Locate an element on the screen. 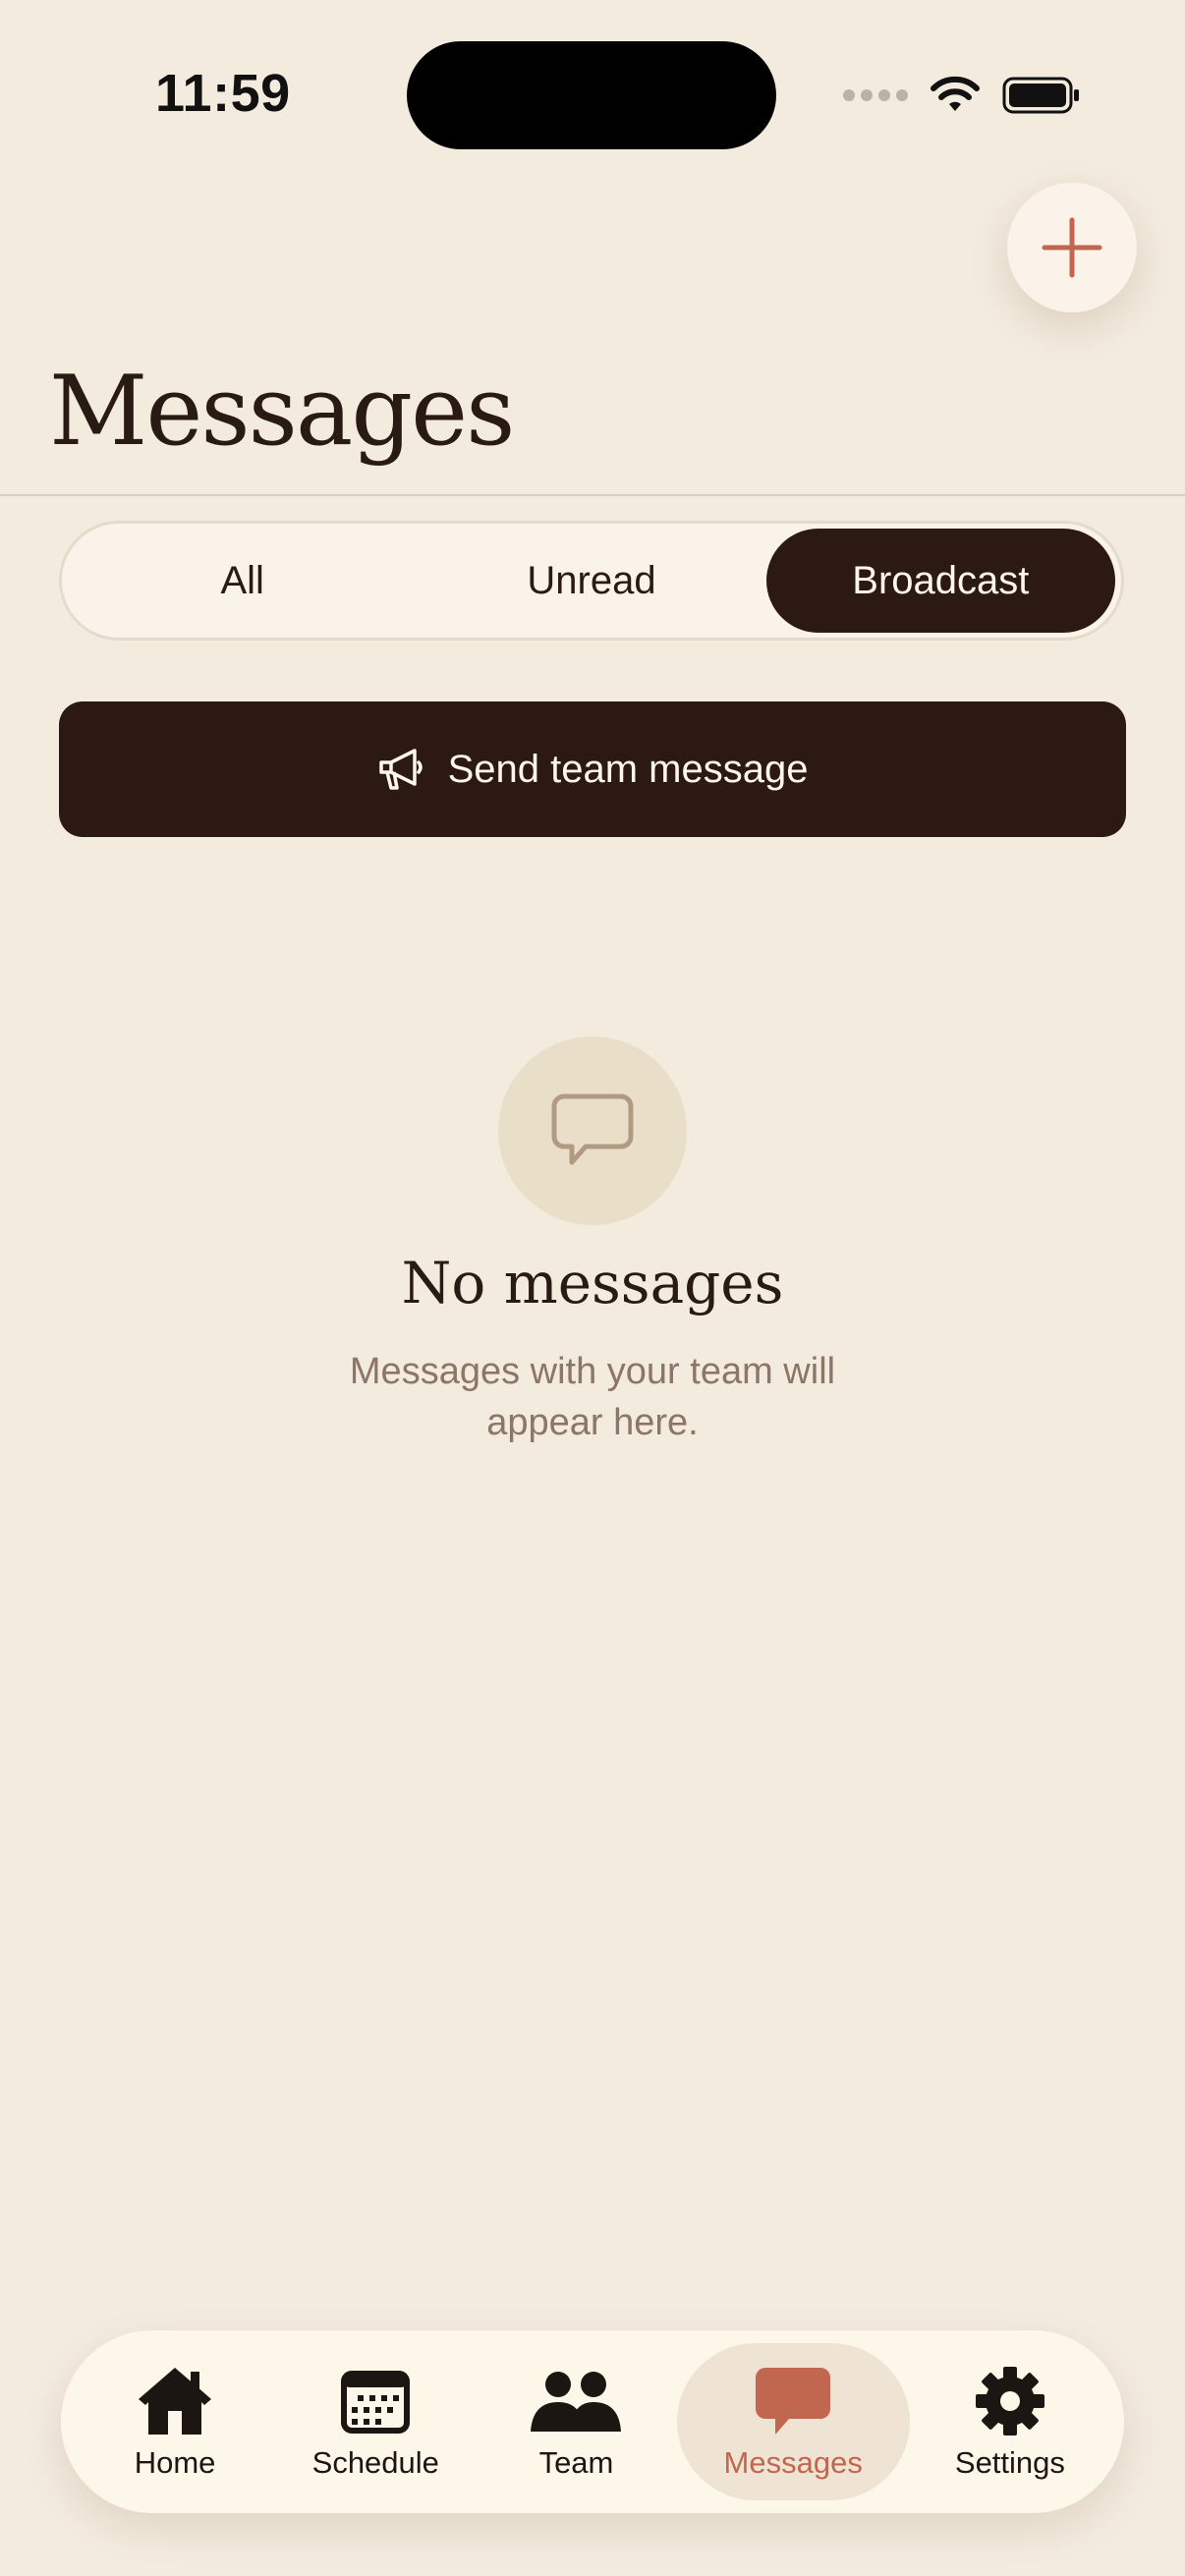  home-icon is located at coordinates (176, 2401).